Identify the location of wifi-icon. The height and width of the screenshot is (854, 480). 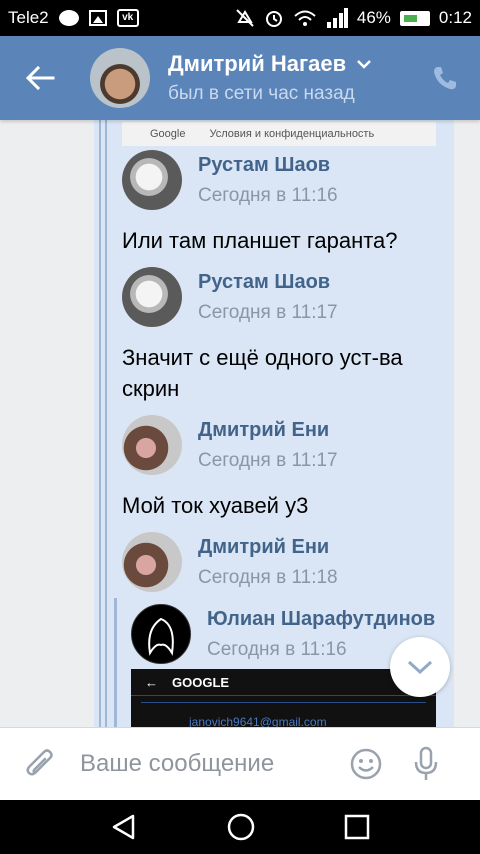
(305, 18).